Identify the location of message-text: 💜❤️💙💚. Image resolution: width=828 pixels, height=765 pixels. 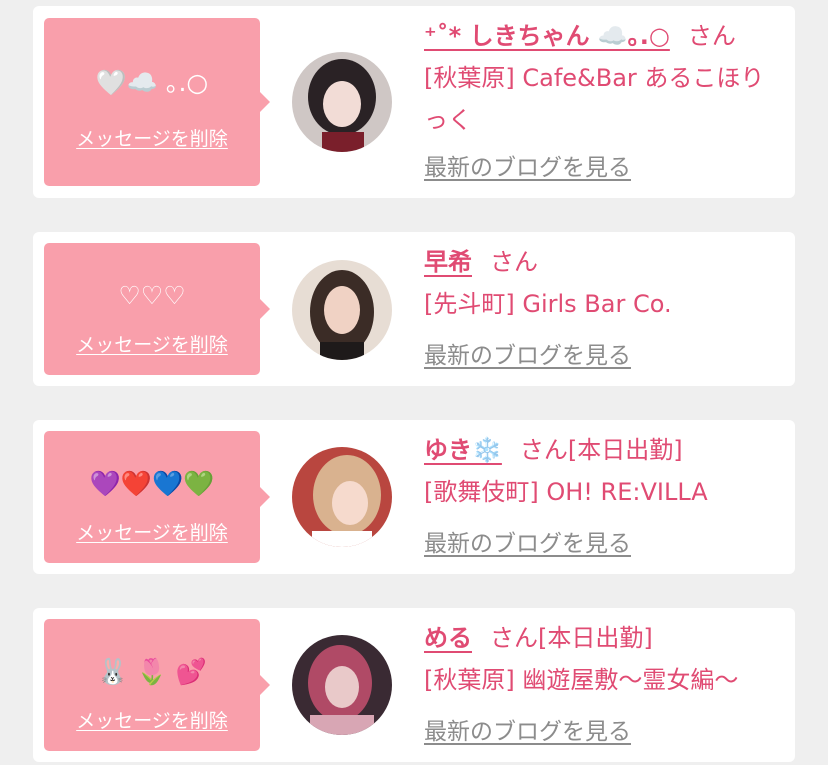
(152, 483).